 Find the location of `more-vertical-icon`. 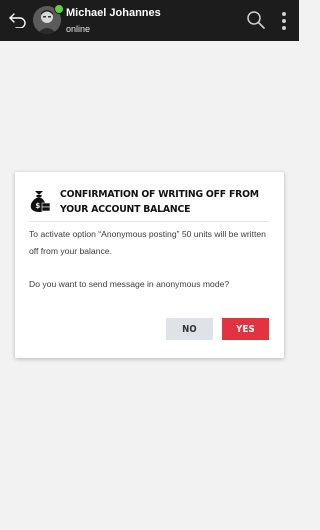

more-vertical-icon is located at coordinates (284, 21).